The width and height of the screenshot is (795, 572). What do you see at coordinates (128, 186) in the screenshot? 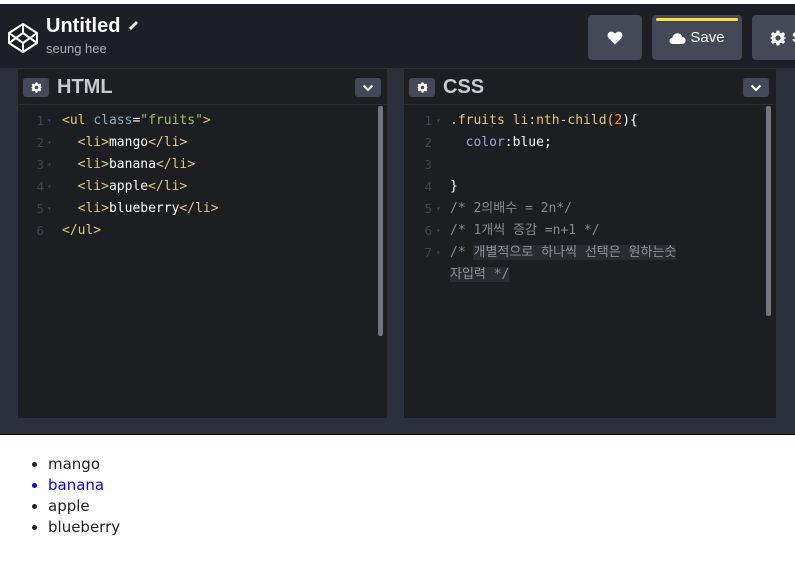
I see `code-token: apple` at bounding box center [128, 186].